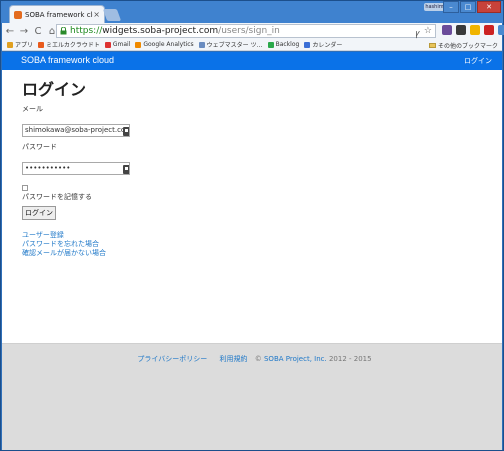  What do you see at coordinates (168, 44) in the screenshot?
I see `bookmark-label: Google Analytics` at bounding box center [168, 44].